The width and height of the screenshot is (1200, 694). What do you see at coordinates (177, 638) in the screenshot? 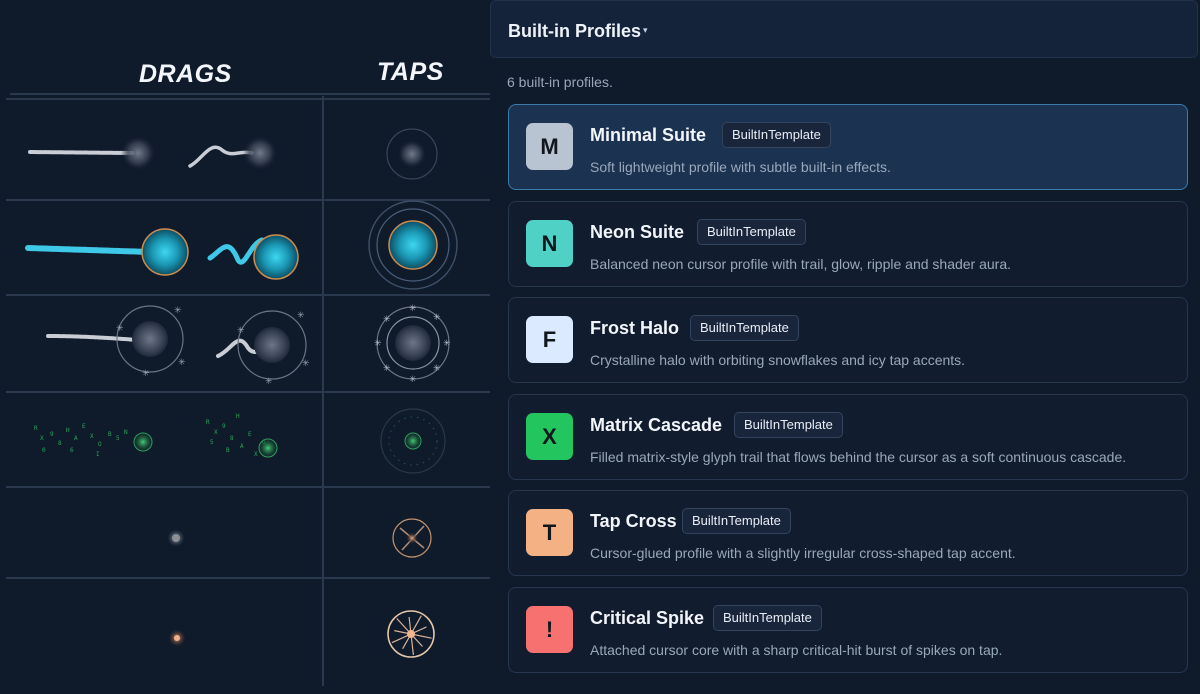
I see `critical-spike-drag-sample` at bounding box center [177, 638].